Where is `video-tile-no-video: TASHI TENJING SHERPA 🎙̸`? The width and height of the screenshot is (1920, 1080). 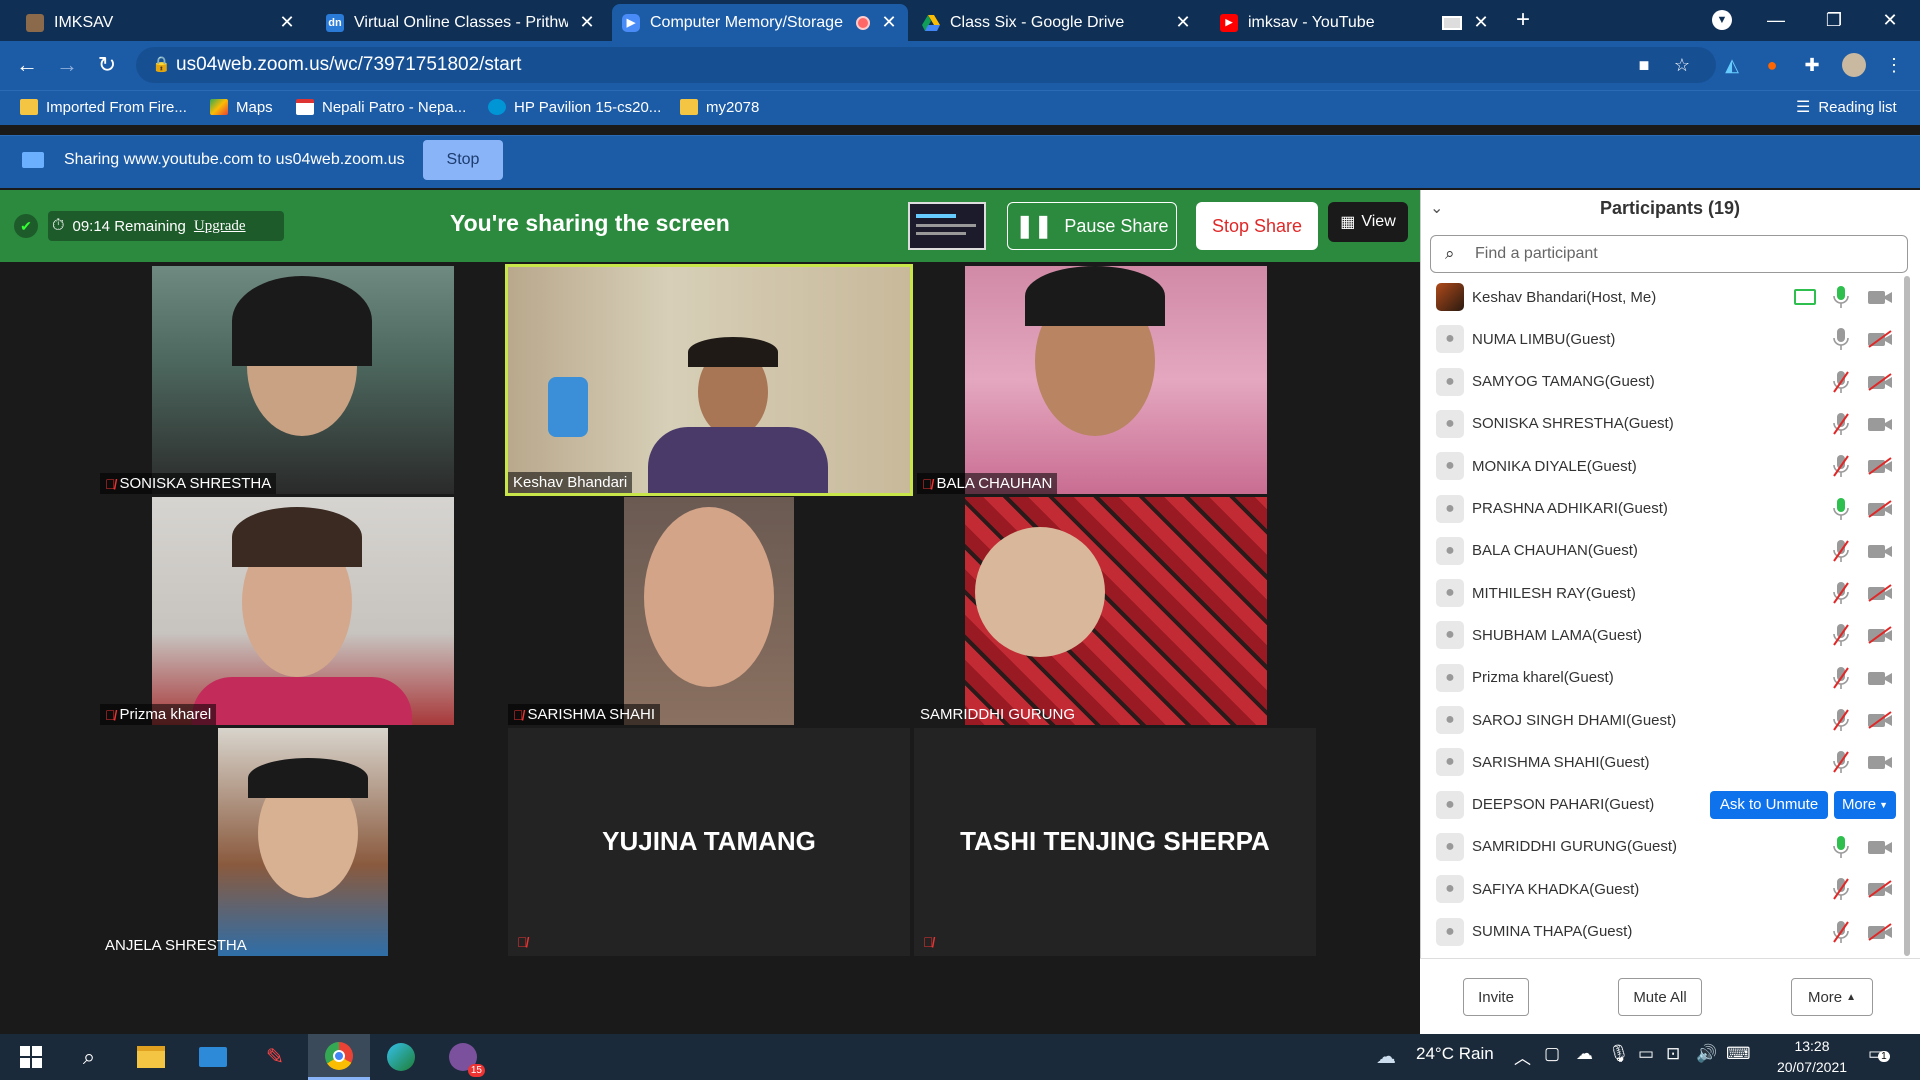
video-tile-no-video: TASHI TENJING SHERPA 🎙̸ is located at coordinates (1115, 842).